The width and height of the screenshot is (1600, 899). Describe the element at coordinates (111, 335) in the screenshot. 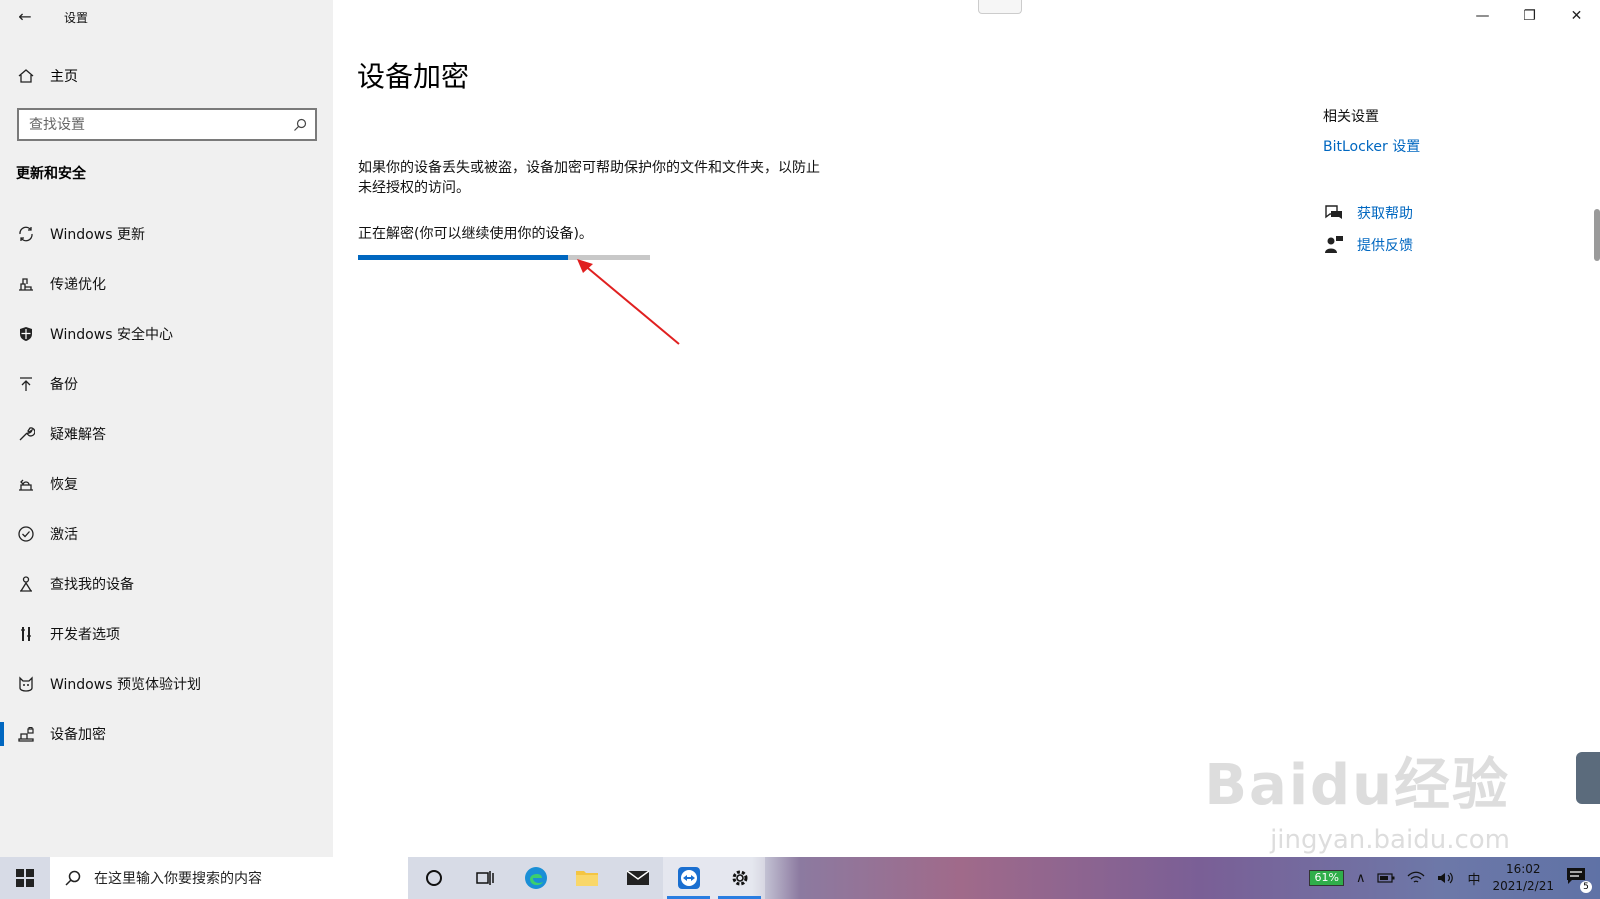

I see `sidebar-item-label: Windows 安全中心` at that location.